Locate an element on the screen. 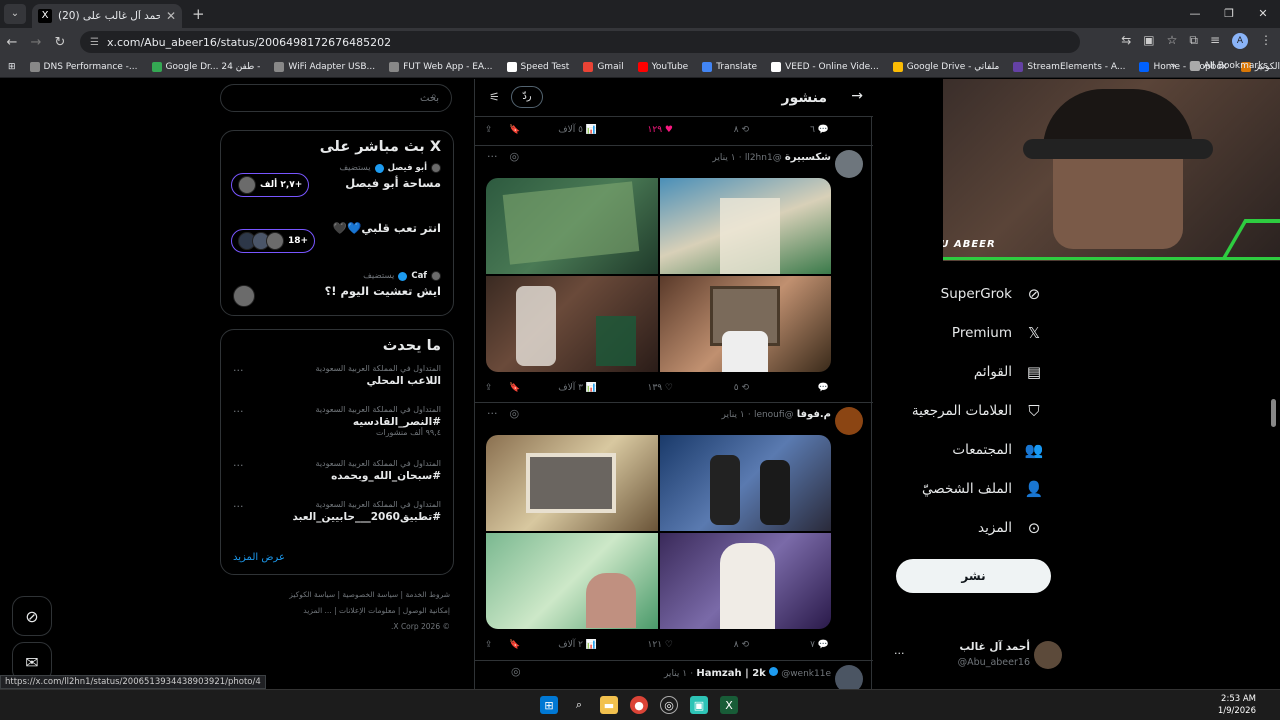 The width and height of the screenshot is (1280, 720). reply-action: 💬 ٦ is located at coordinates (819, 130).